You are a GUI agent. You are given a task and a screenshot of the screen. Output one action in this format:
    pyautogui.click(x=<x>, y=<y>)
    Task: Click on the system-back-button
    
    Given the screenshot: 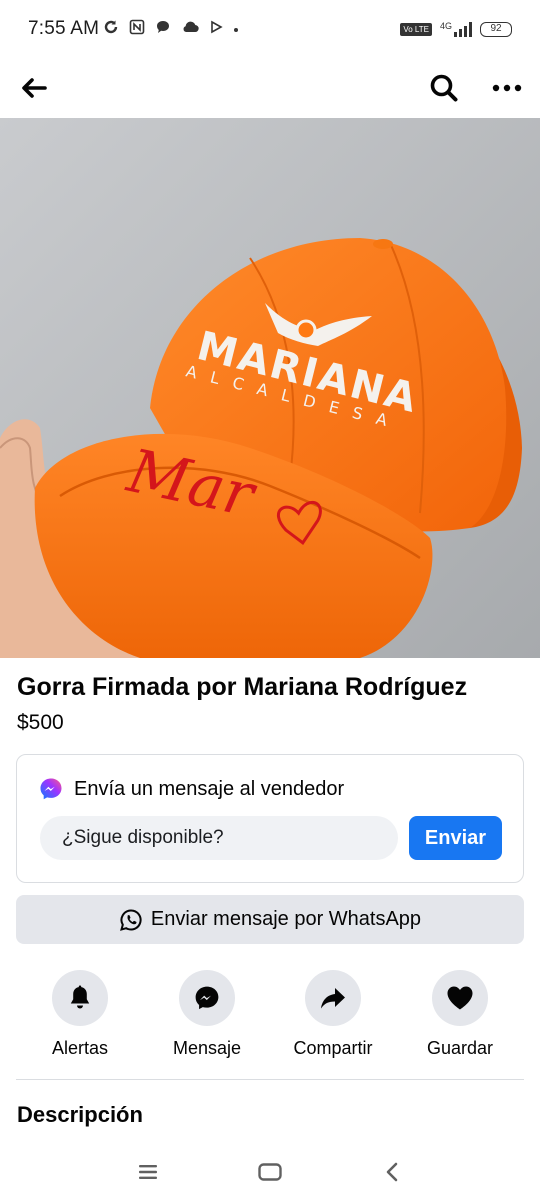 What is the action you would take?
    pyautogui.click(x=392, y=1172)
    